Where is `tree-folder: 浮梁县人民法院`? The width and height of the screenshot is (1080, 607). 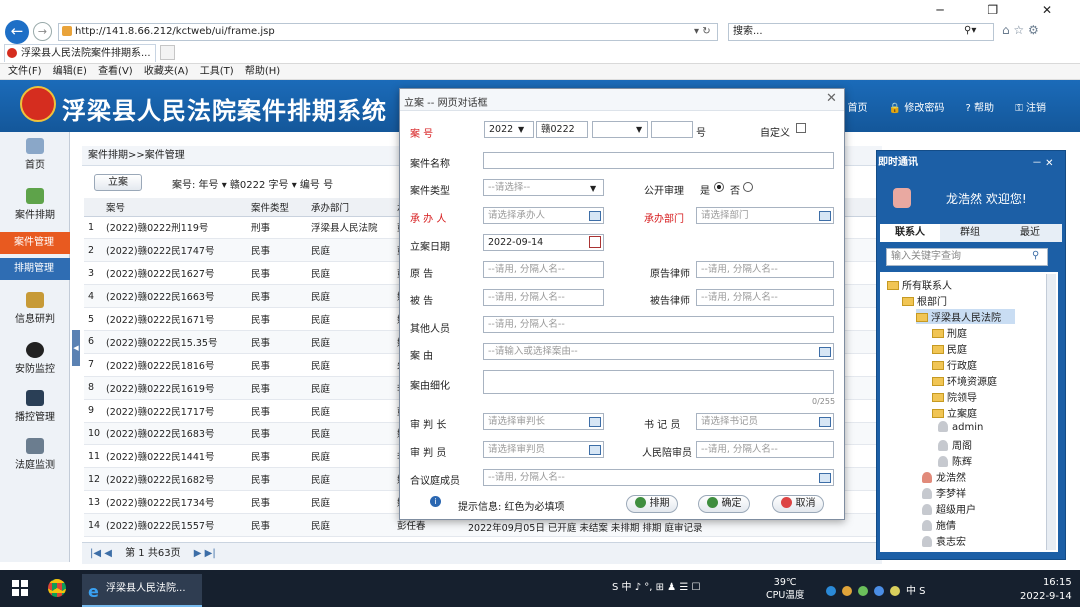 tree-folder: 浮梁县人民法院 is located at coordinates (965, 316).